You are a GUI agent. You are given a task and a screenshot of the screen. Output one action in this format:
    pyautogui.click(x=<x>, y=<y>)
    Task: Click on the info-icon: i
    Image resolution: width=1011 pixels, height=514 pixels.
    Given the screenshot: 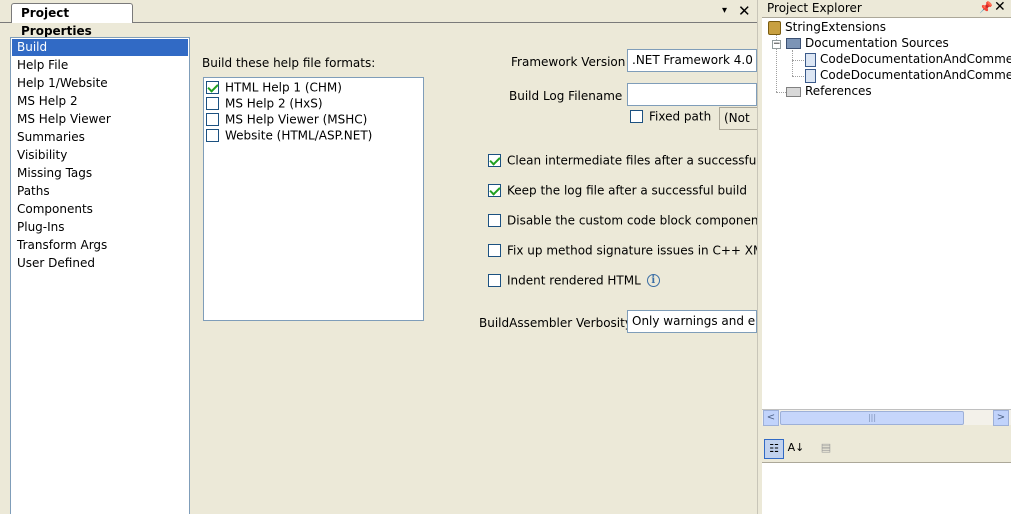 What is the action you would take?
    pyautogui.click(x=653, y=280)
    